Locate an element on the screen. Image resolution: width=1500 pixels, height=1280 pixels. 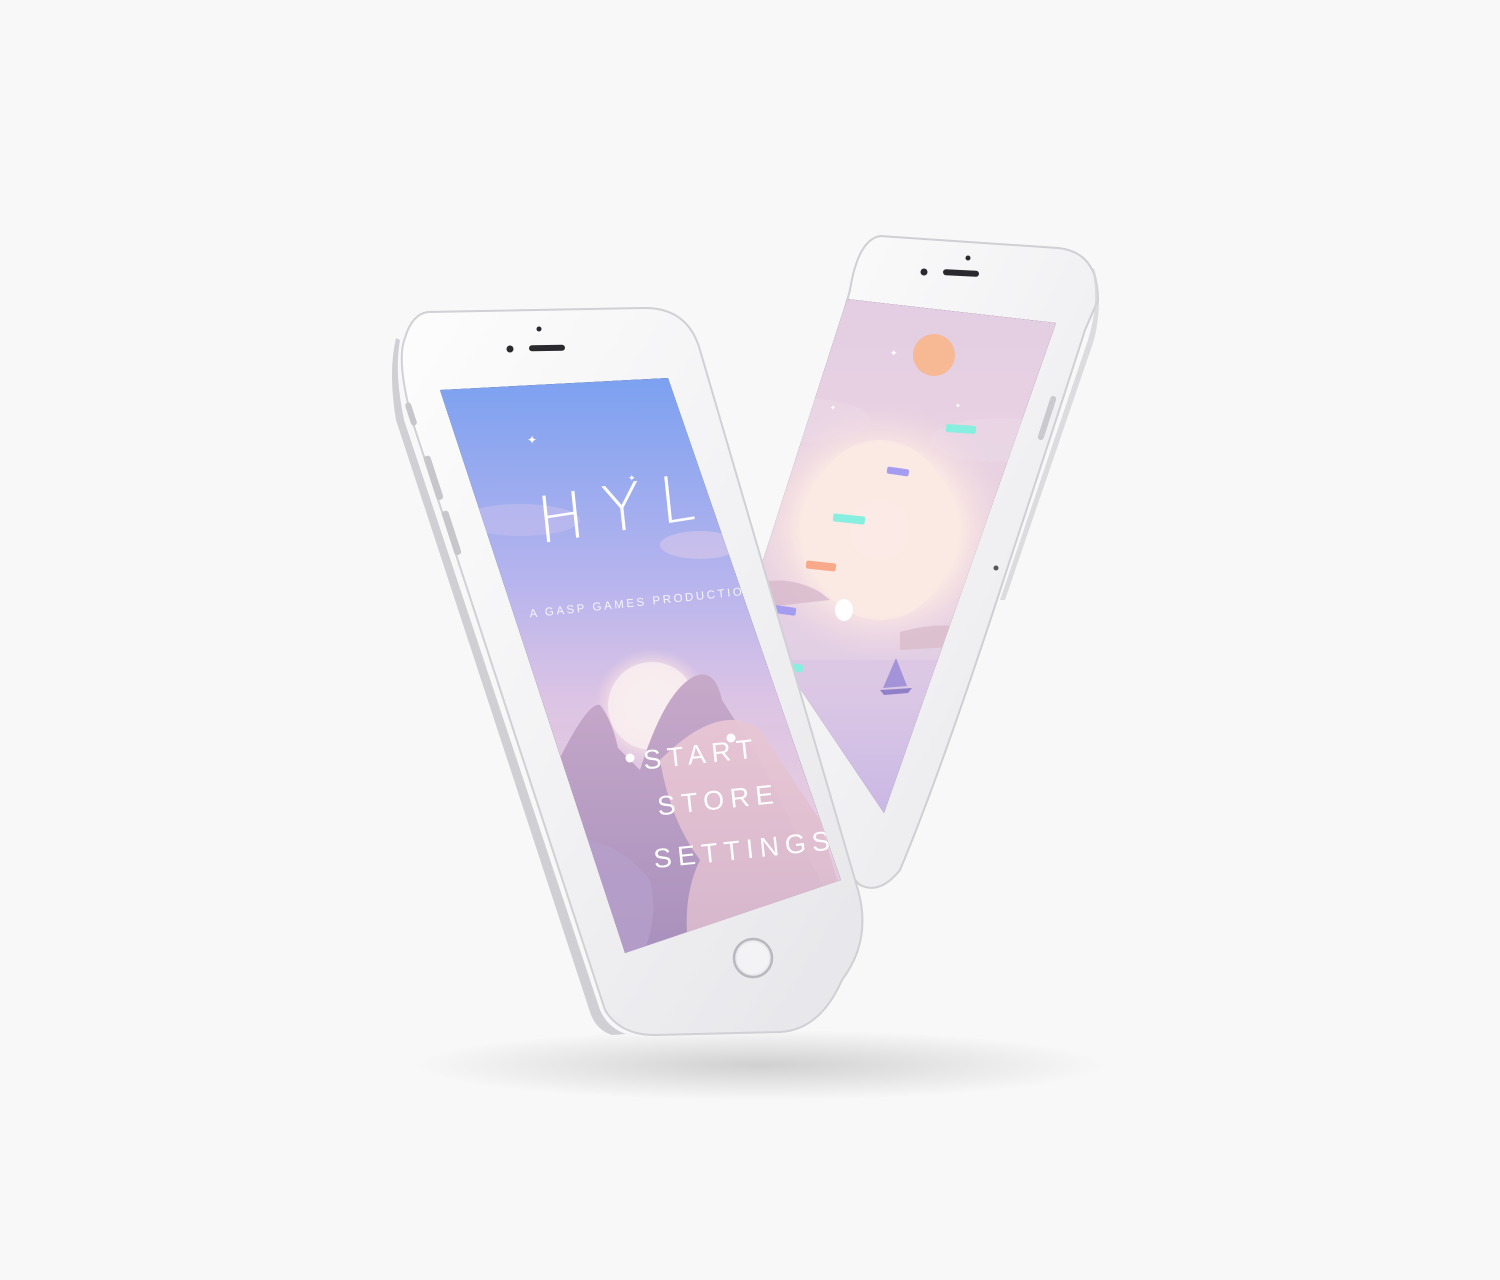
home-button-face is located at coordinates (753, 958).